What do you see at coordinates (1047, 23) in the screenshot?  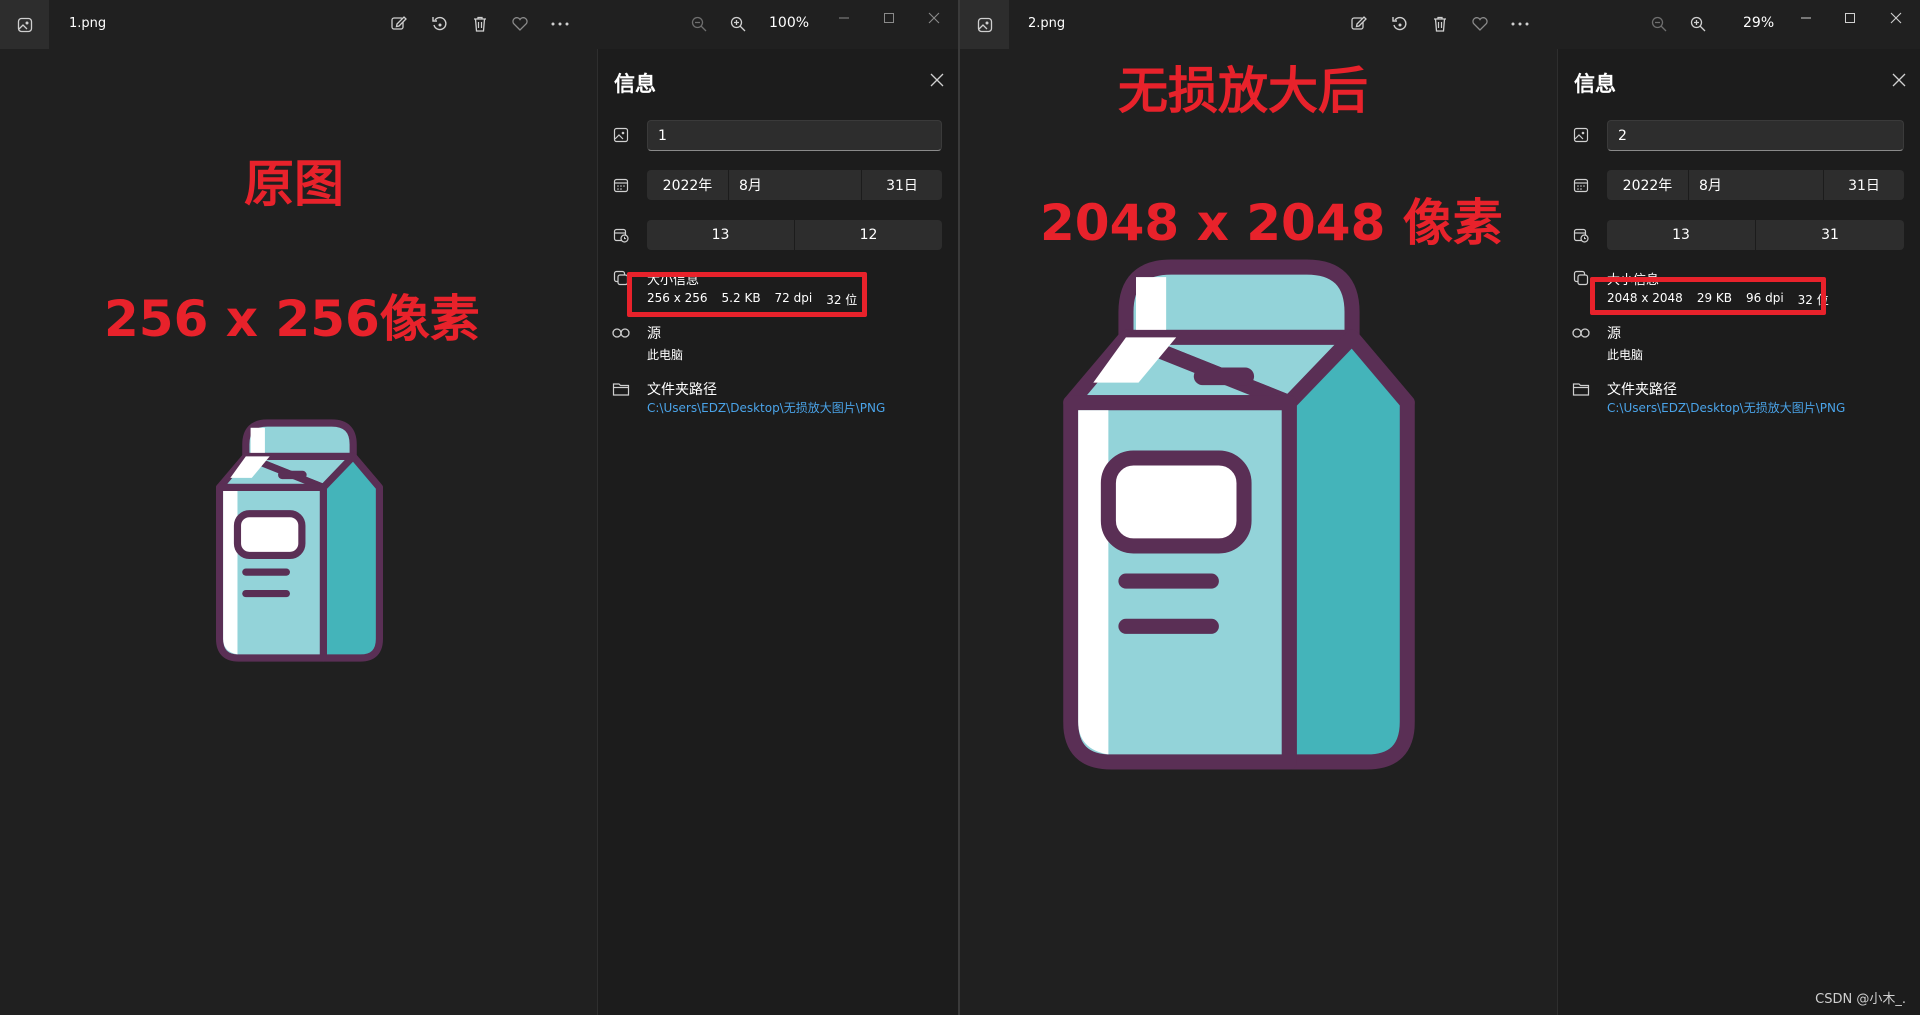 I see `file-name: 2.png` at bounding box center [1047, 23].